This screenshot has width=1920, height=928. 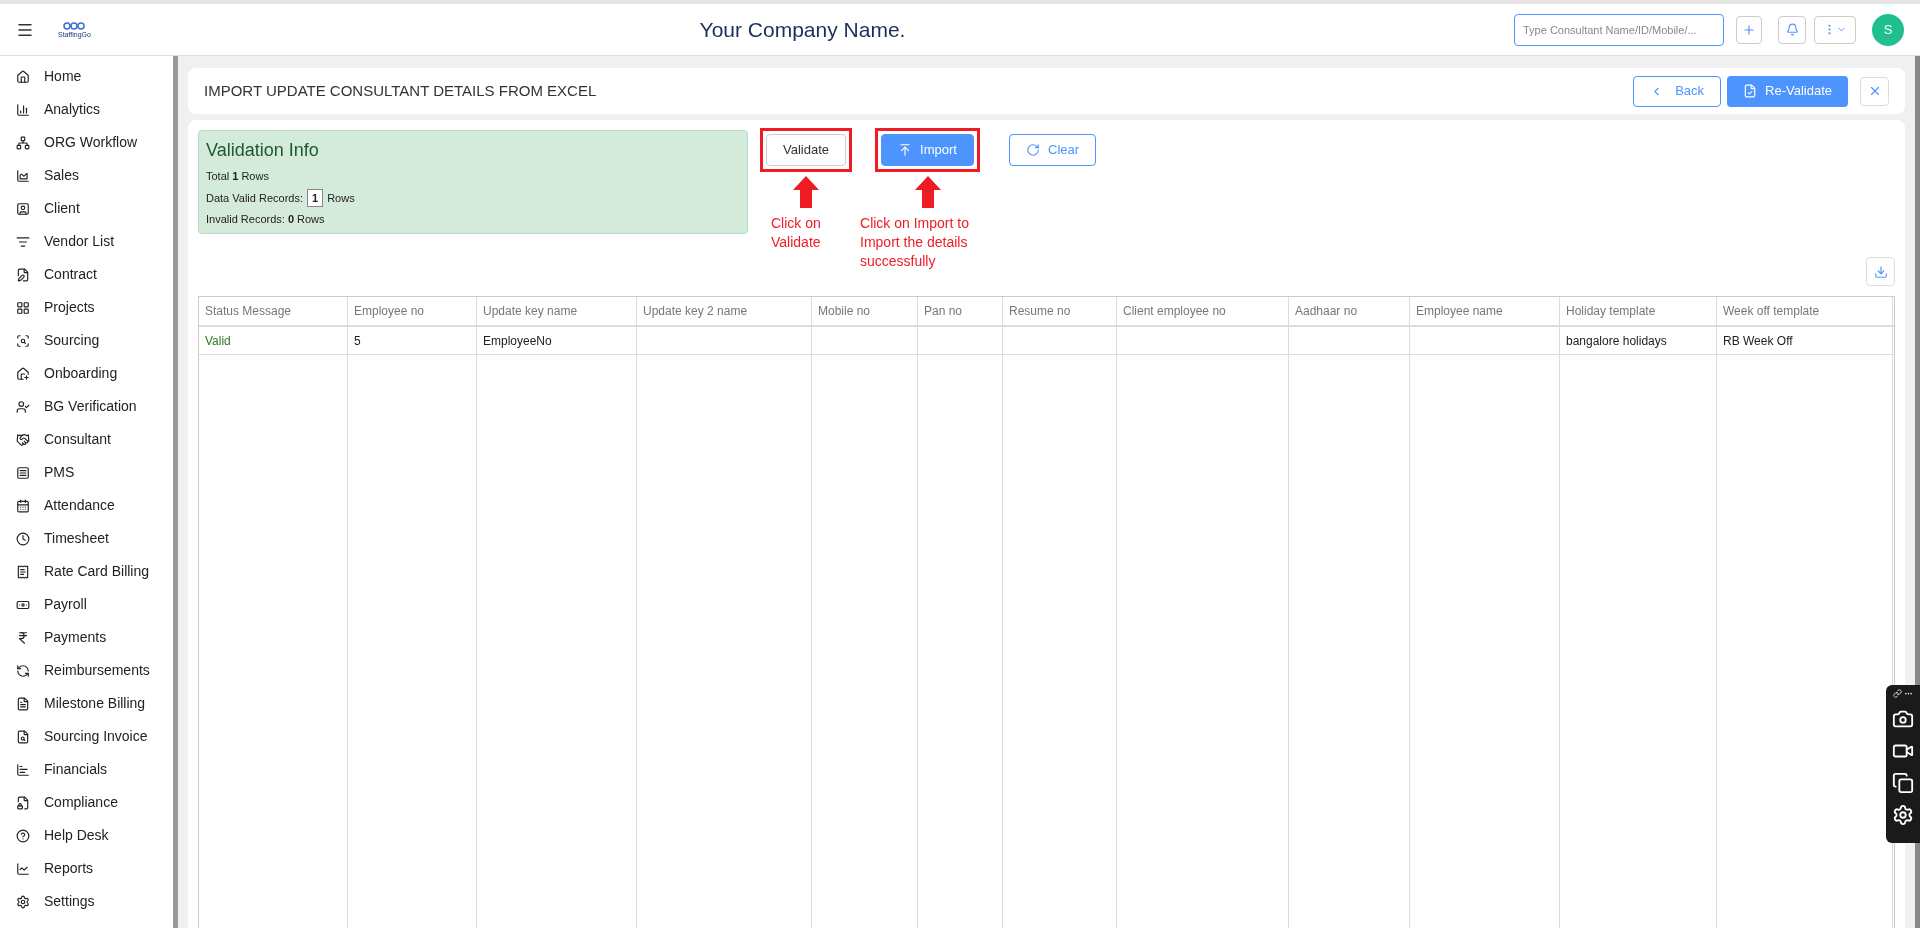 I want to click on rupee-icon, so click(x=23, y=637).